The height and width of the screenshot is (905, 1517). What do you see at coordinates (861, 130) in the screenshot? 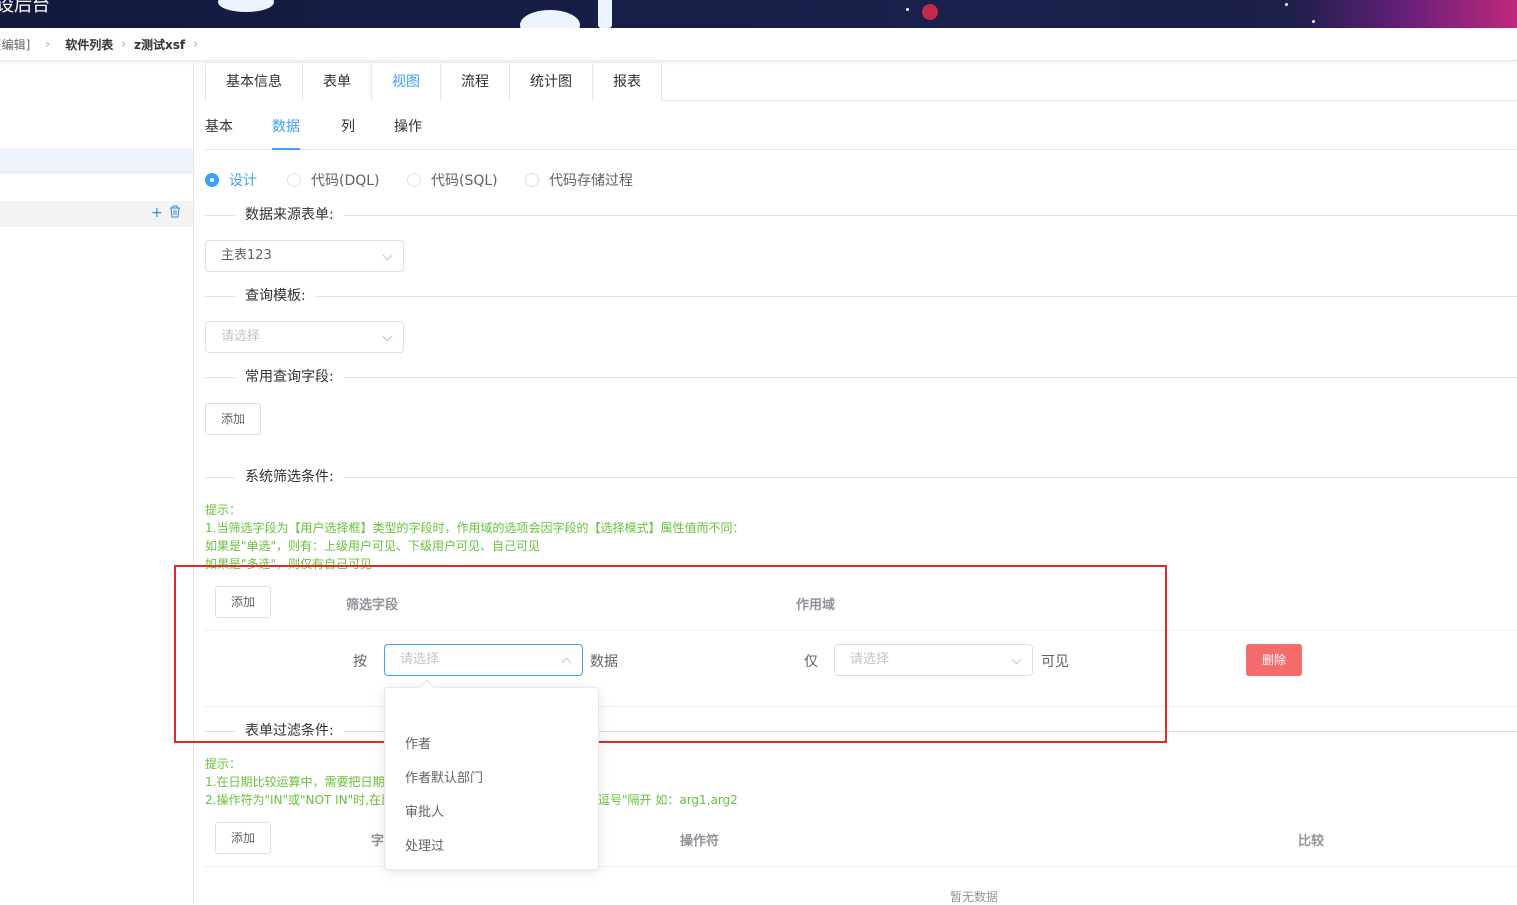
I see `sub-tabs: 基本 数据 列 操作` at bounding box center [861, 130].